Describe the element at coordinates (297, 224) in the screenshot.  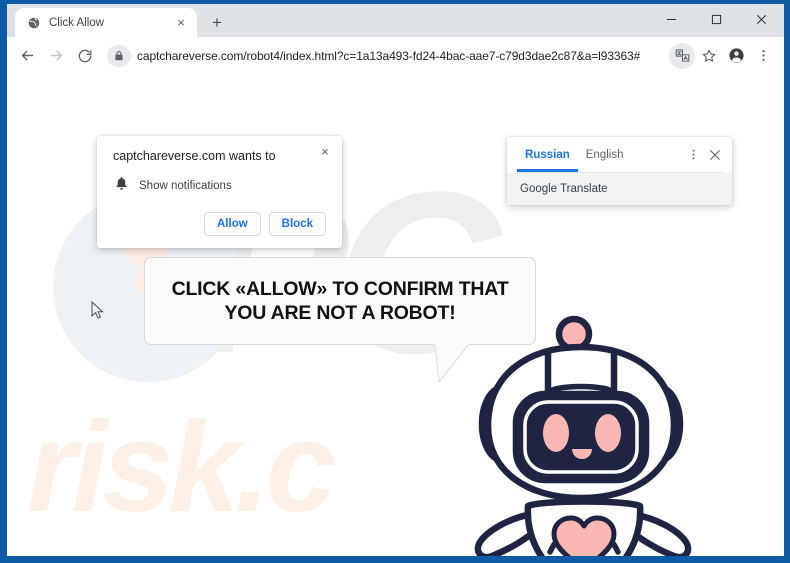
I see `block-button: Block` at that location.